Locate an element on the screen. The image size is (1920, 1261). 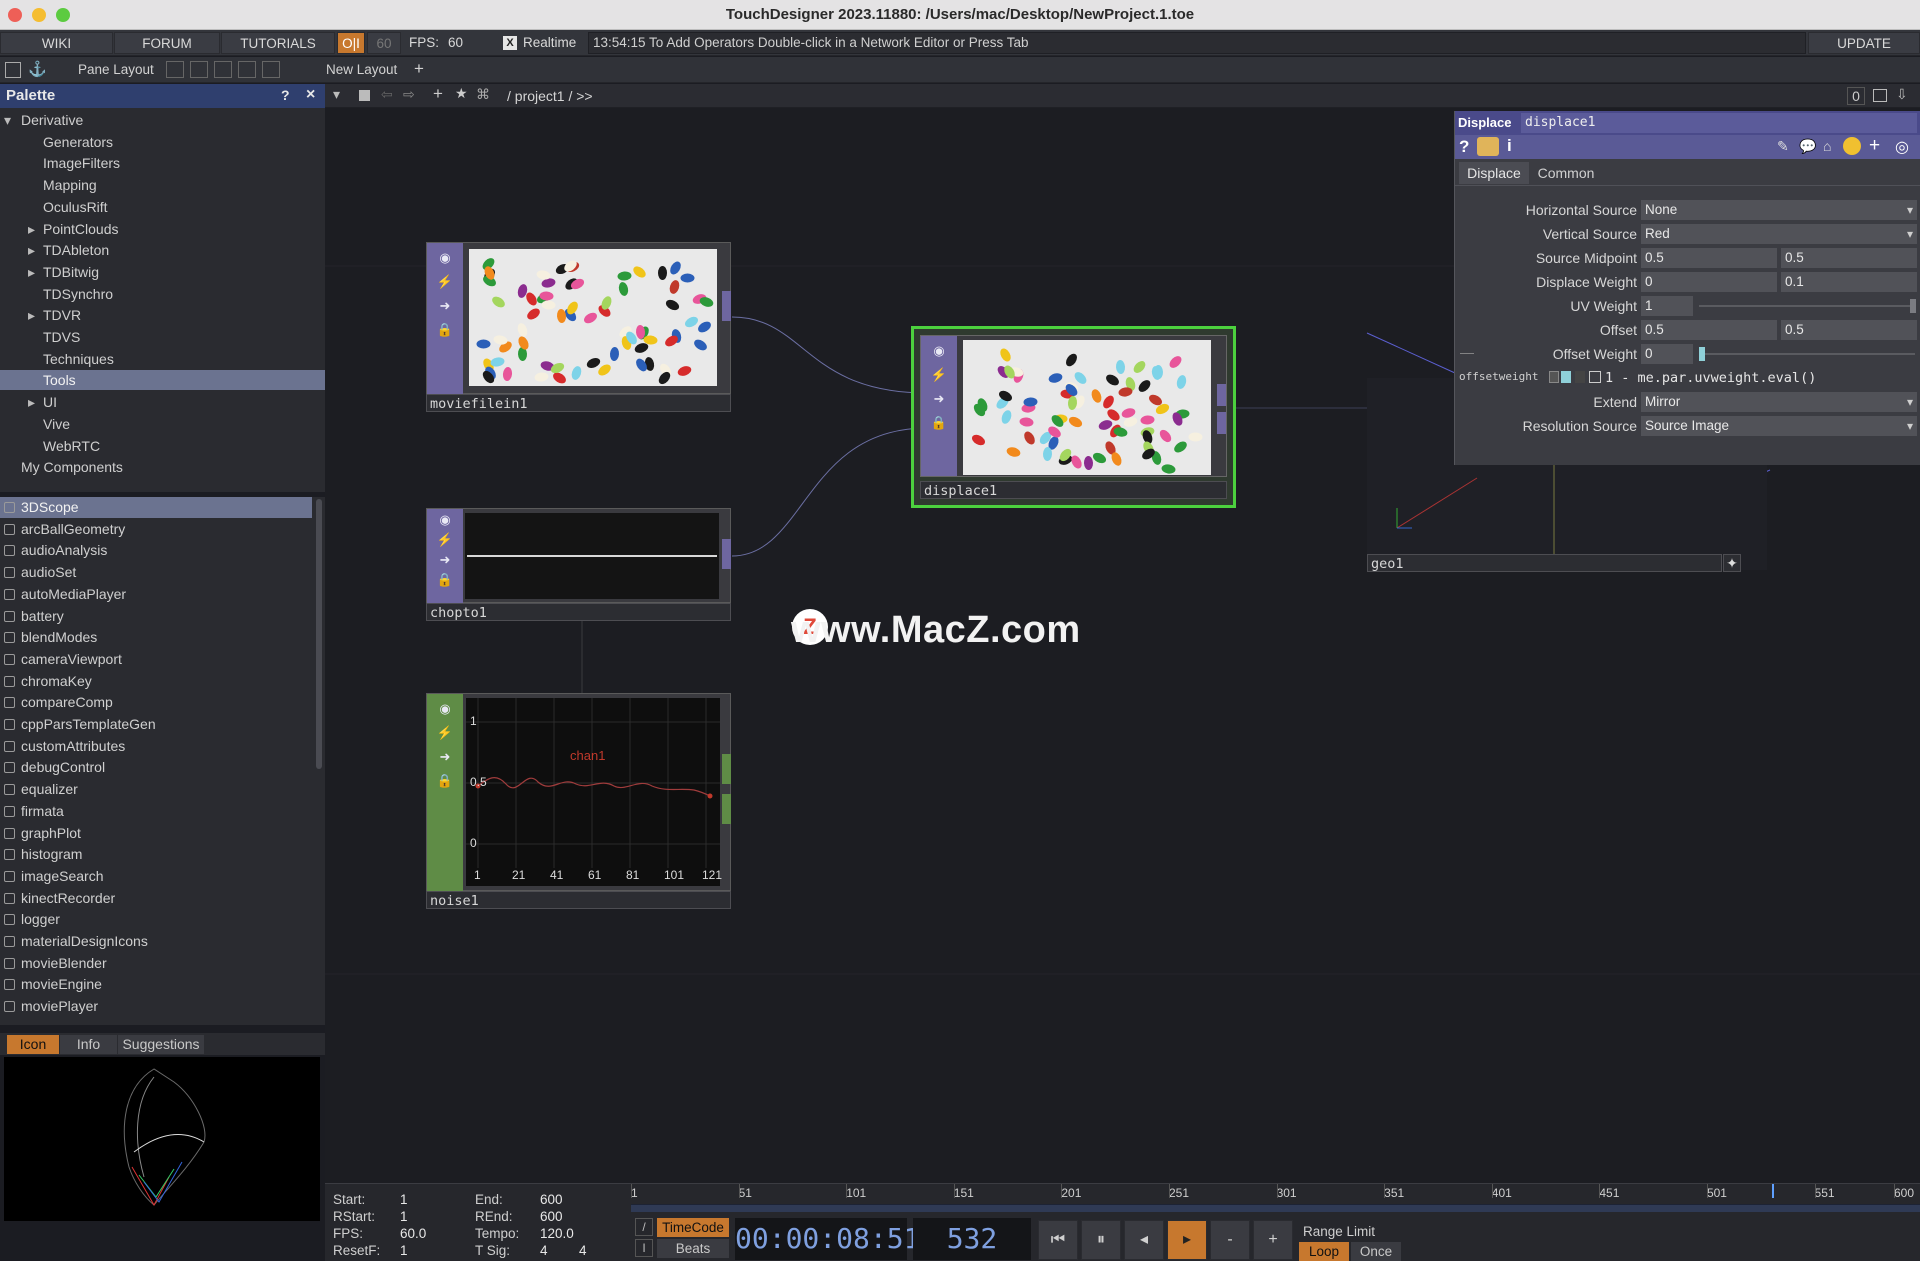
node-chopto: ◉ ⚡ ➜ 🔒 is located at coordinates (578, 556).